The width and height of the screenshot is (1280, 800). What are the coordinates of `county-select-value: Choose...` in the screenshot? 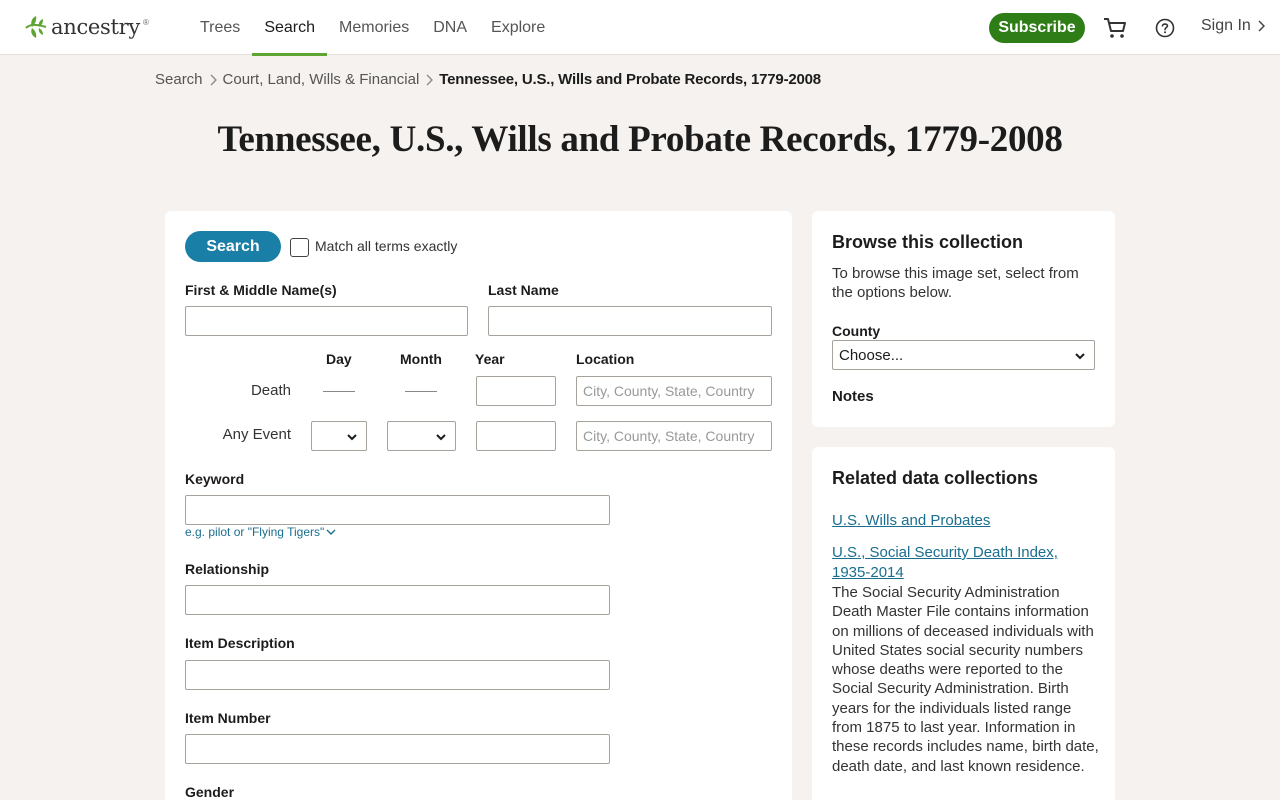 It's located at (871, 355).